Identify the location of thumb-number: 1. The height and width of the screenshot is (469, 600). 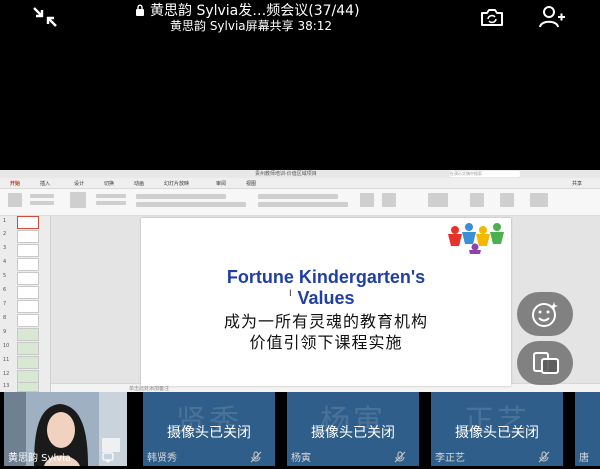
(5, 221).